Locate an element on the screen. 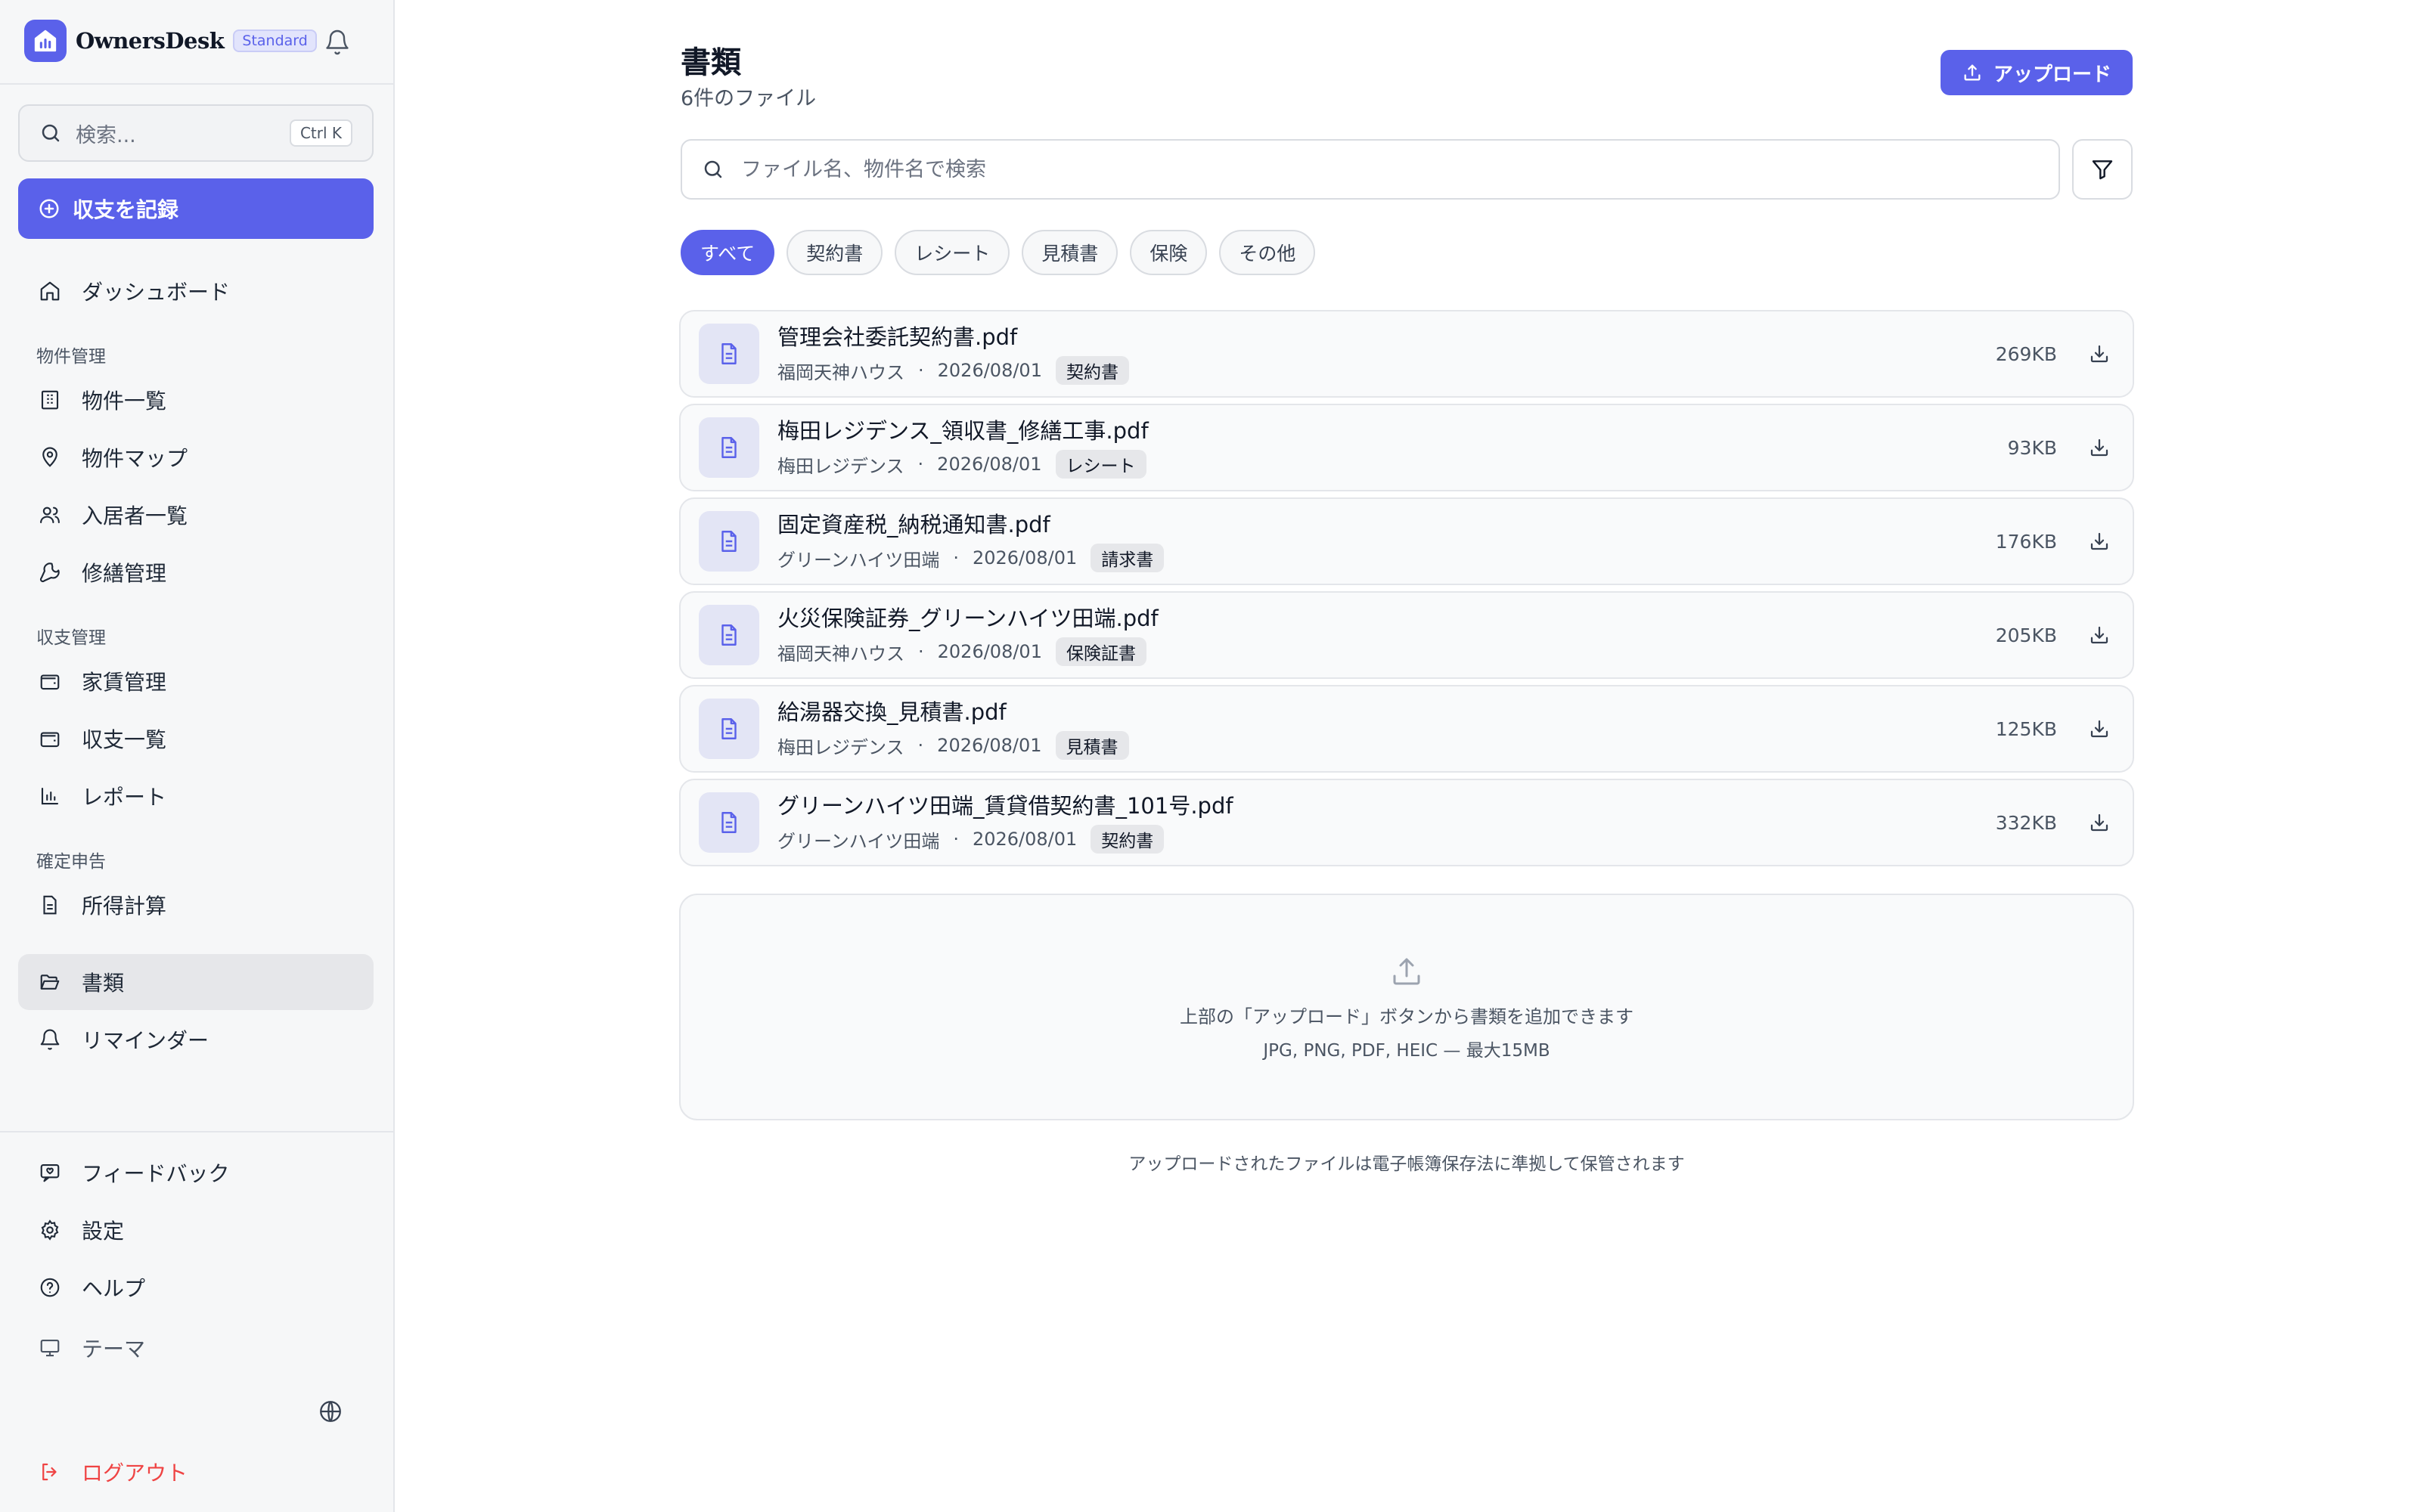  file-name: 火災保険証券_グリーンハイツ田端.pdf is located at coordinates (968, 618).